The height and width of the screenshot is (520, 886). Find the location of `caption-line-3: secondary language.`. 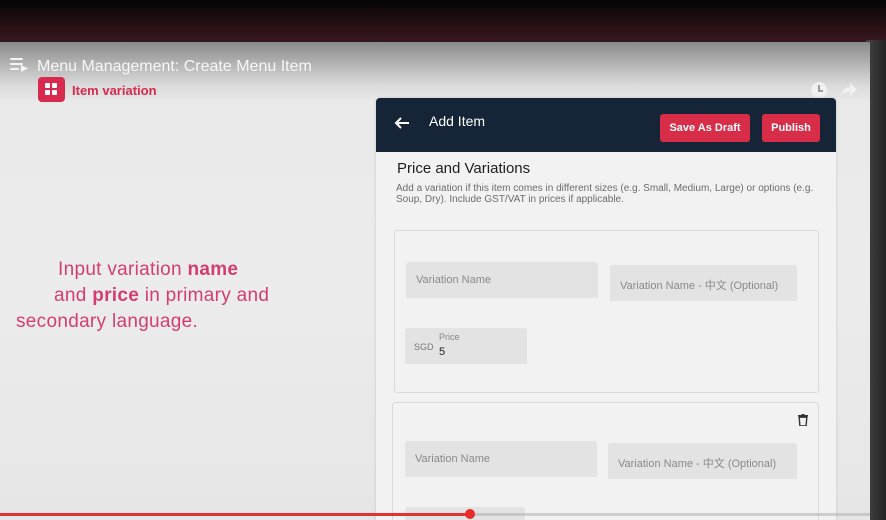

caption-line-3: secondary language. is located at coordinates (107, 321).